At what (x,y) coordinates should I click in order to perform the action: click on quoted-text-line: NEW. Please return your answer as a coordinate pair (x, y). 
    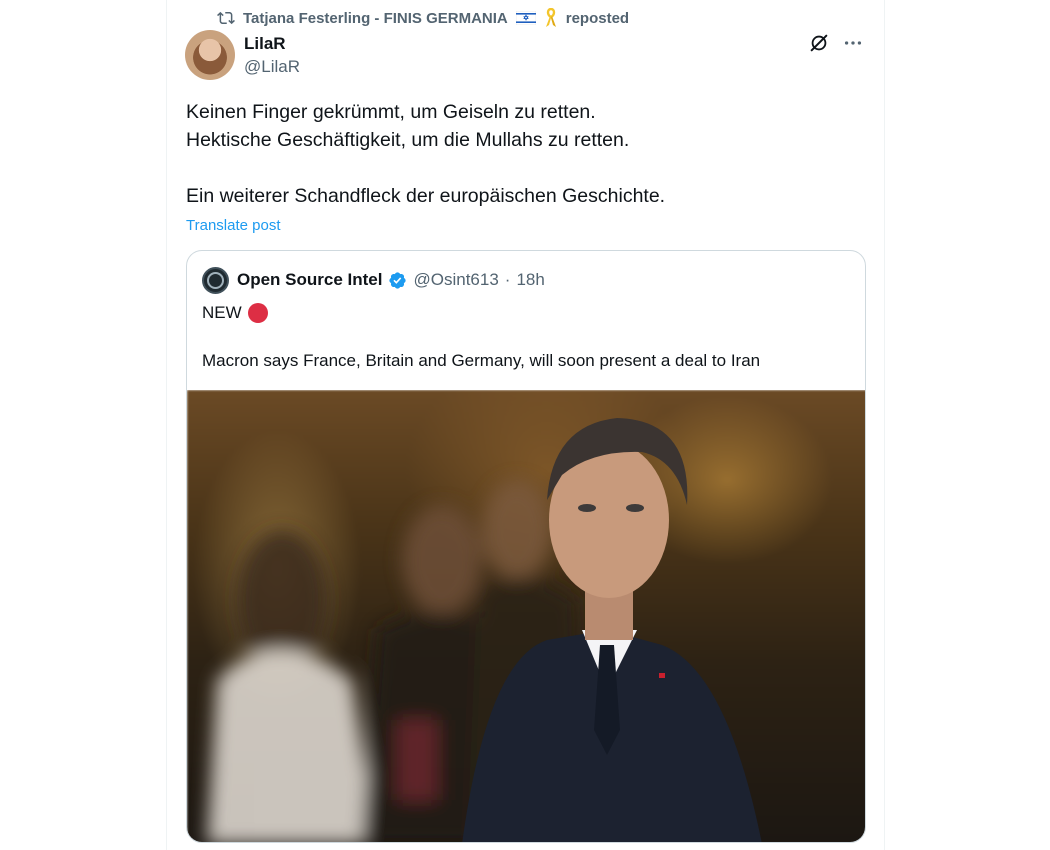
    Looking at the image, I should click on (222, 312).